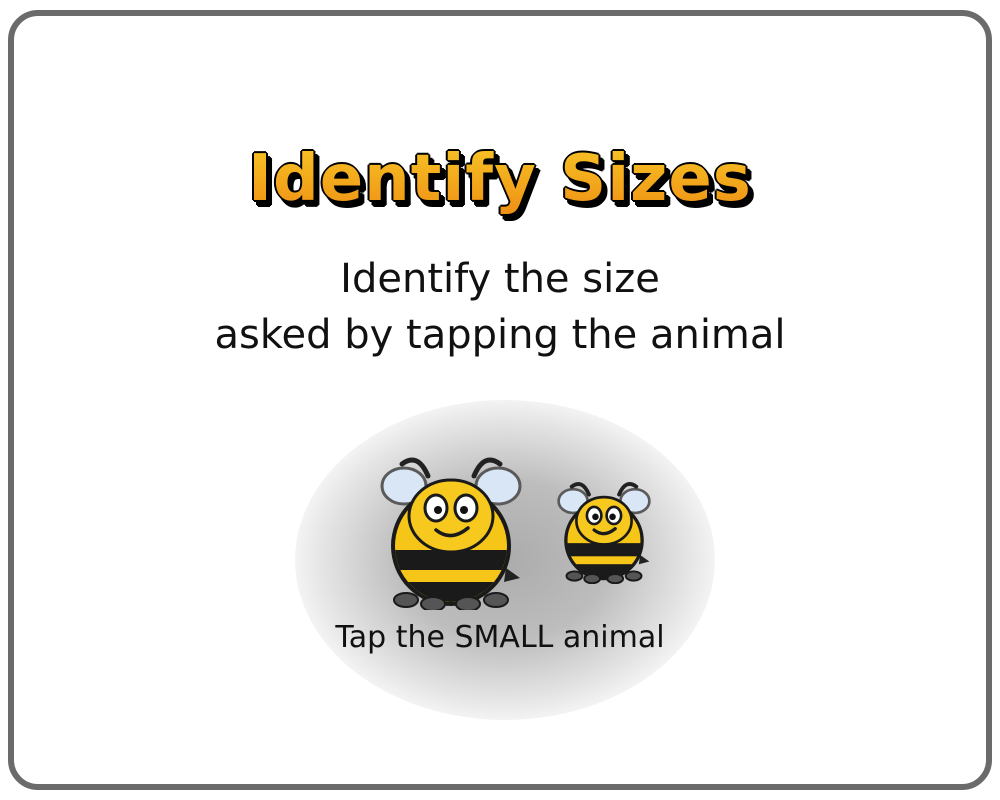 The width and height of the screenshot is (1000, 800). What do you see at coordinates (500, 637) in the screenshot?
I see `size-prompt: Tap the SMALL animal` at bounding box center [500, 637].